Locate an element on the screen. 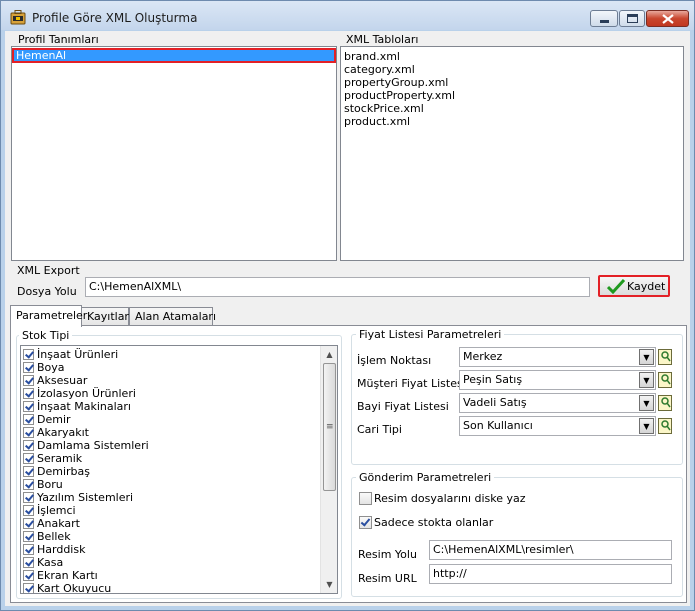 The image size is (695, 611). stock-type-item: Akaryakıt is located at coordinates (179, 432).